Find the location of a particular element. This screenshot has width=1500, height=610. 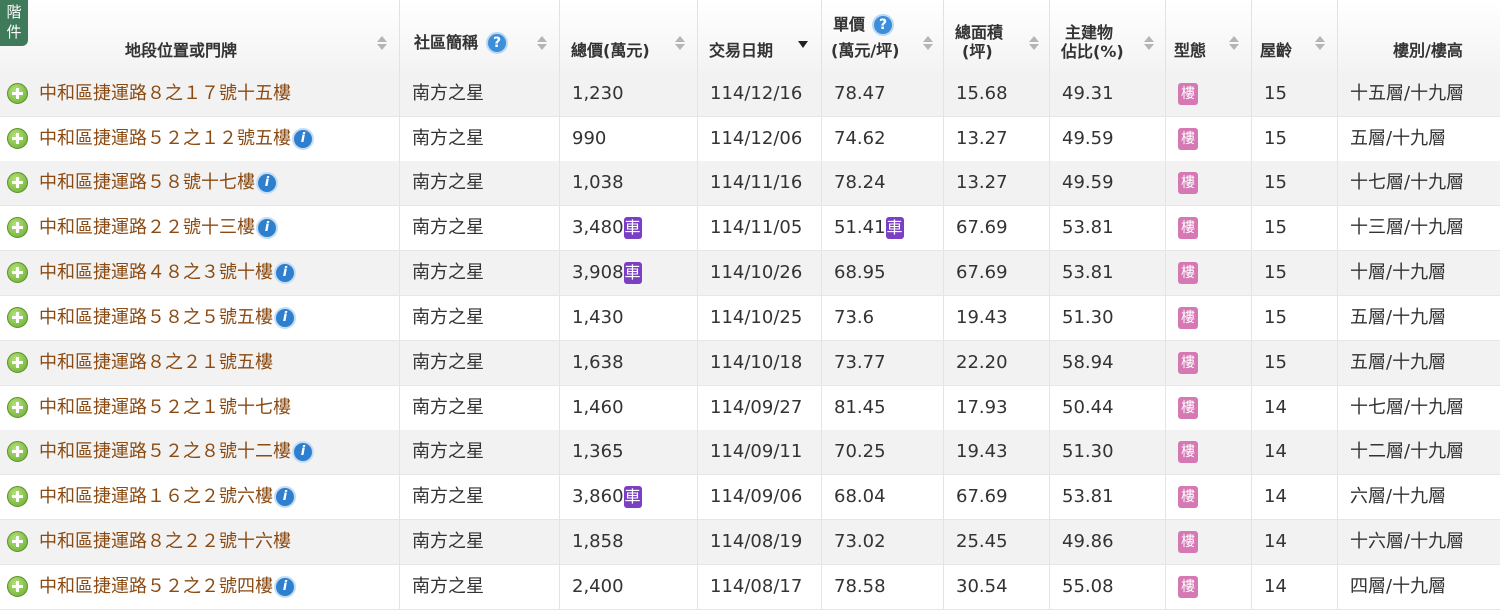

sort-desc-icon is located at coordinates (803, 44).